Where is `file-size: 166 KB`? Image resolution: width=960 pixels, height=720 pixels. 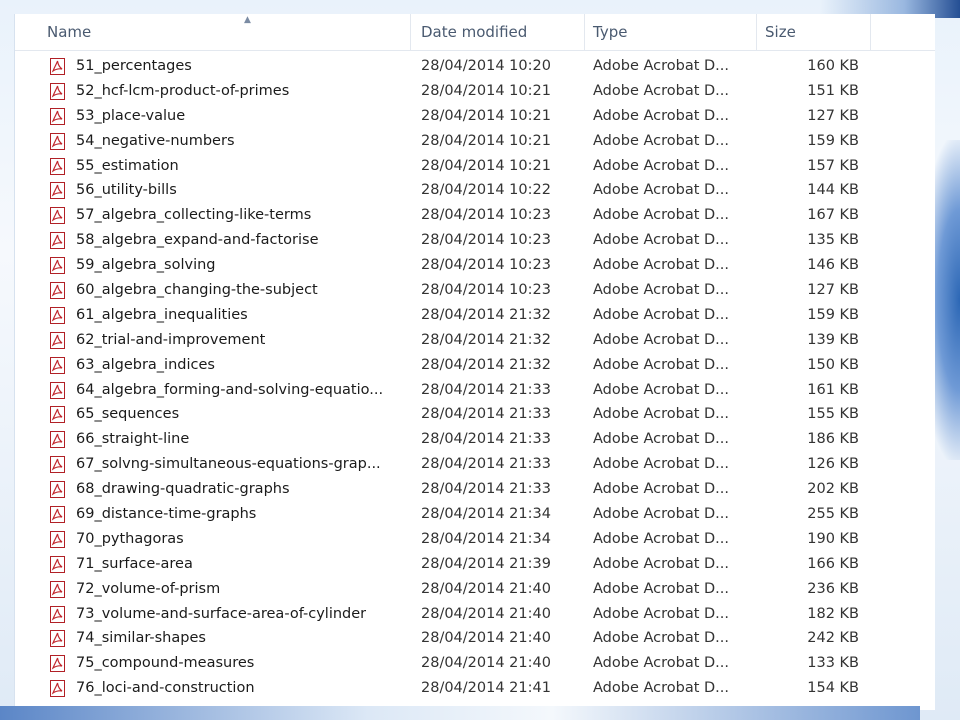
file-size: 166 KB is located at coordinates (833, 563).